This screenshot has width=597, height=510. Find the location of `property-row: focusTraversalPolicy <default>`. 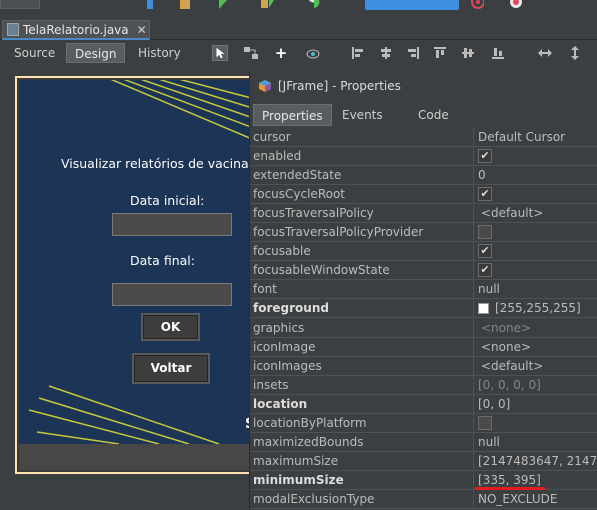

property-row: focusTraversalPolicy <default> is located at coordinates (423, 213).